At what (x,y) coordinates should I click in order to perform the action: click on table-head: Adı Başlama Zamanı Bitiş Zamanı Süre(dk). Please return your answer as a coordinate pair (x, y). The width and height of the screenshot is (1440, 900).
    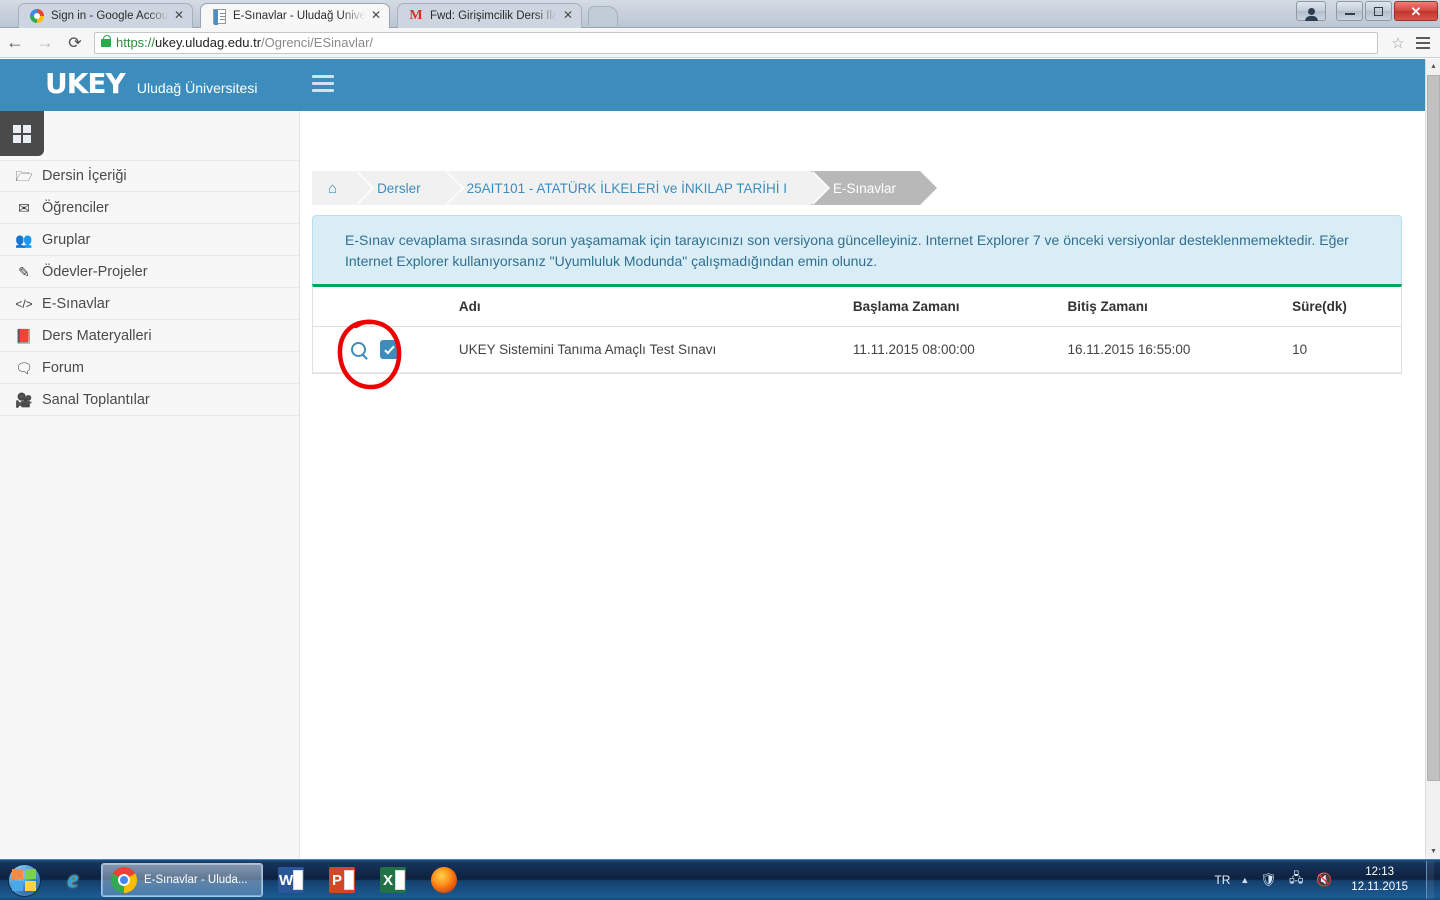
    Looking at the image, I should click on (857, 307).